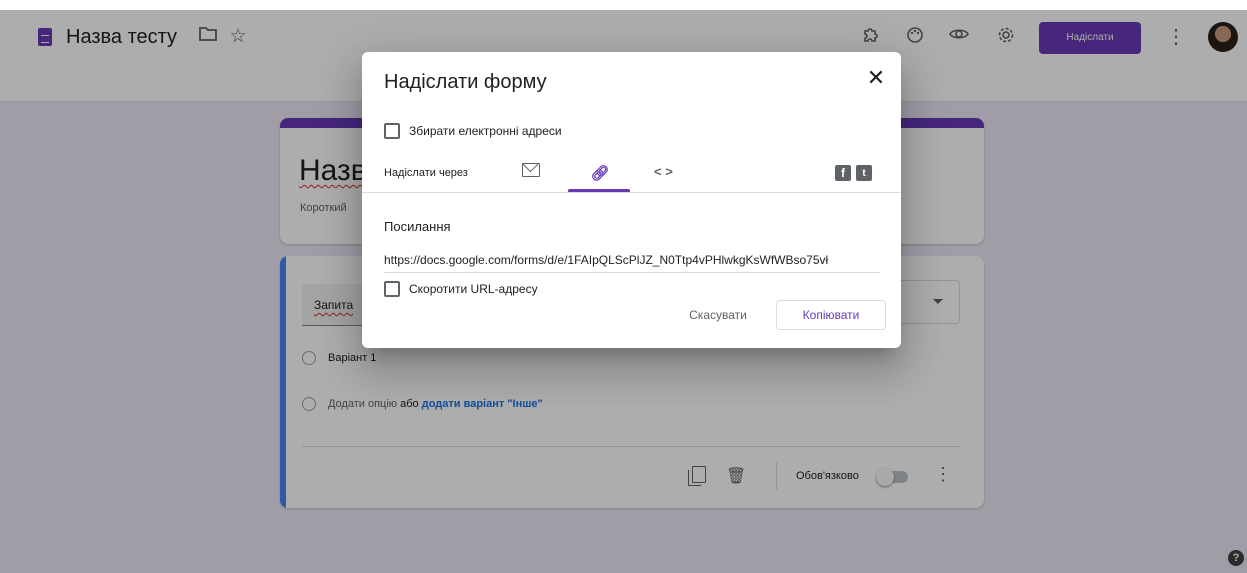 The width and height of the screenshot is (1247, 573). What do you see at coordinates (417, 226) in the screenshot?
I see `link-heading: Посилання` at bounding box center [417, 226].